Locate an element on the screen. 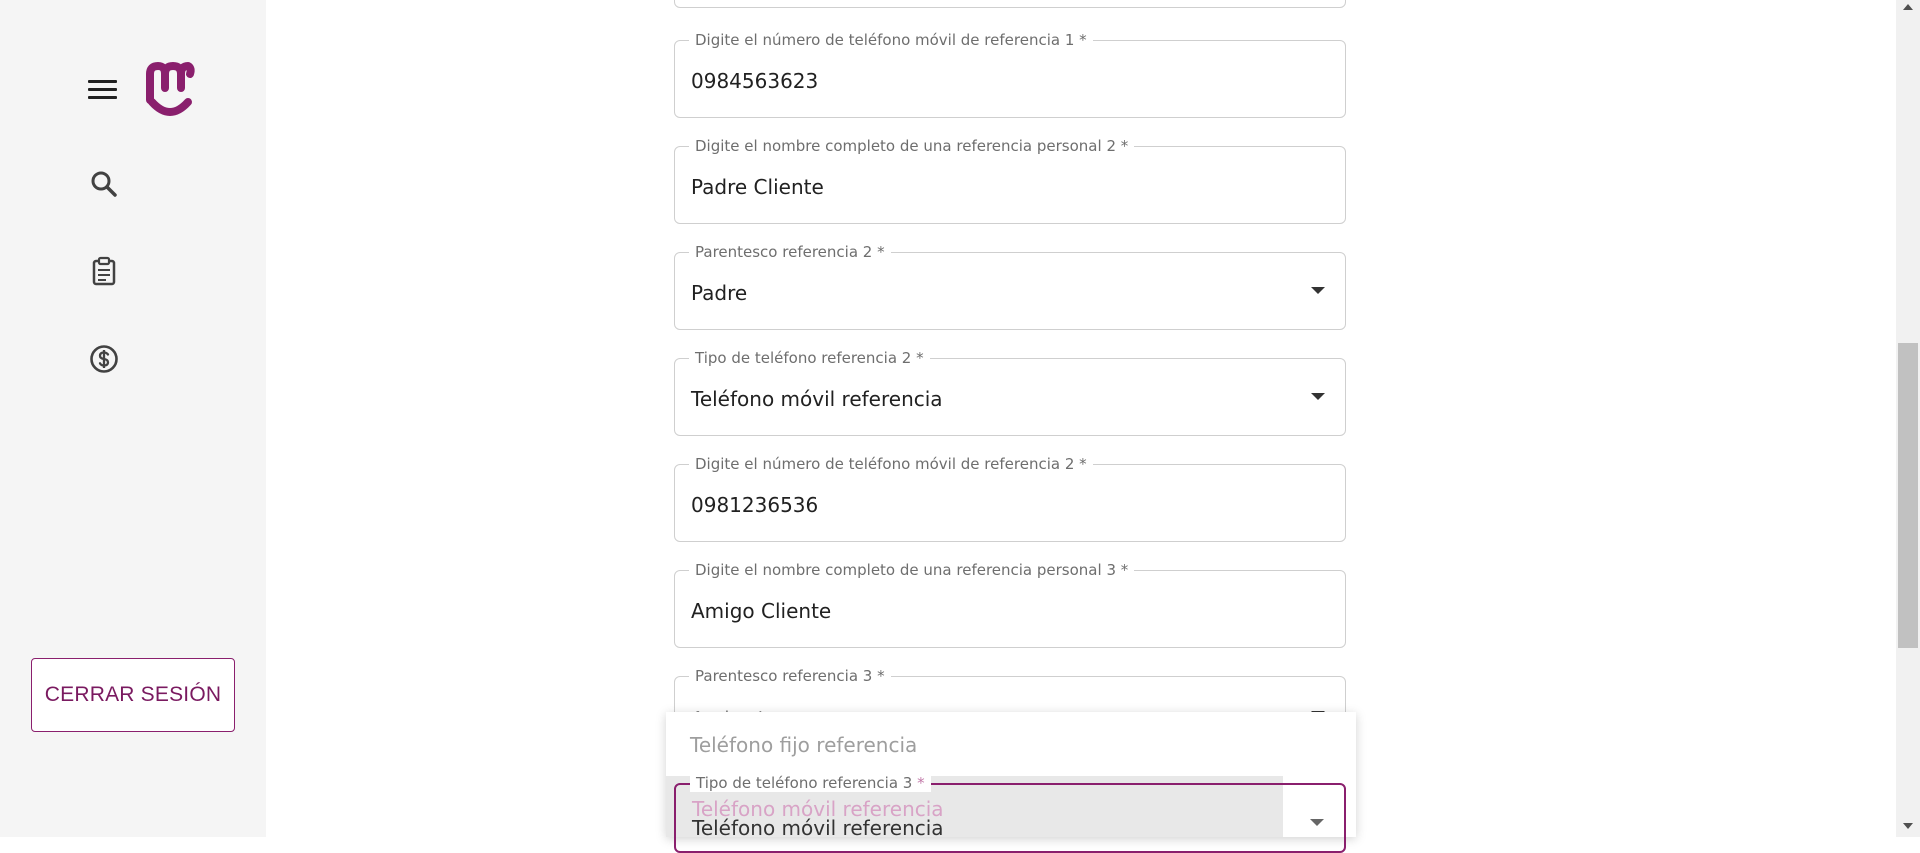 This screenshot has height=853, width=1920. sidebar: CERRAR SESIÓN is located at coordinates (133, 418).